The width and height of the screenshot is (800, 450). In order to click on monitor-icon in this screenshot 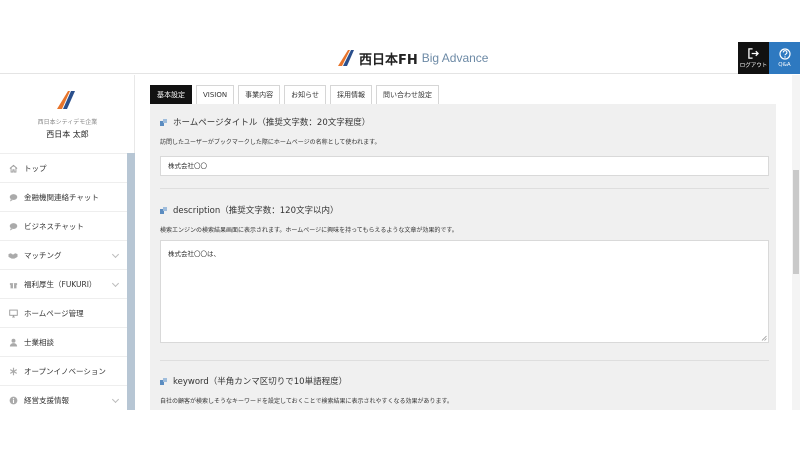, I will do `click(13, 313)`.